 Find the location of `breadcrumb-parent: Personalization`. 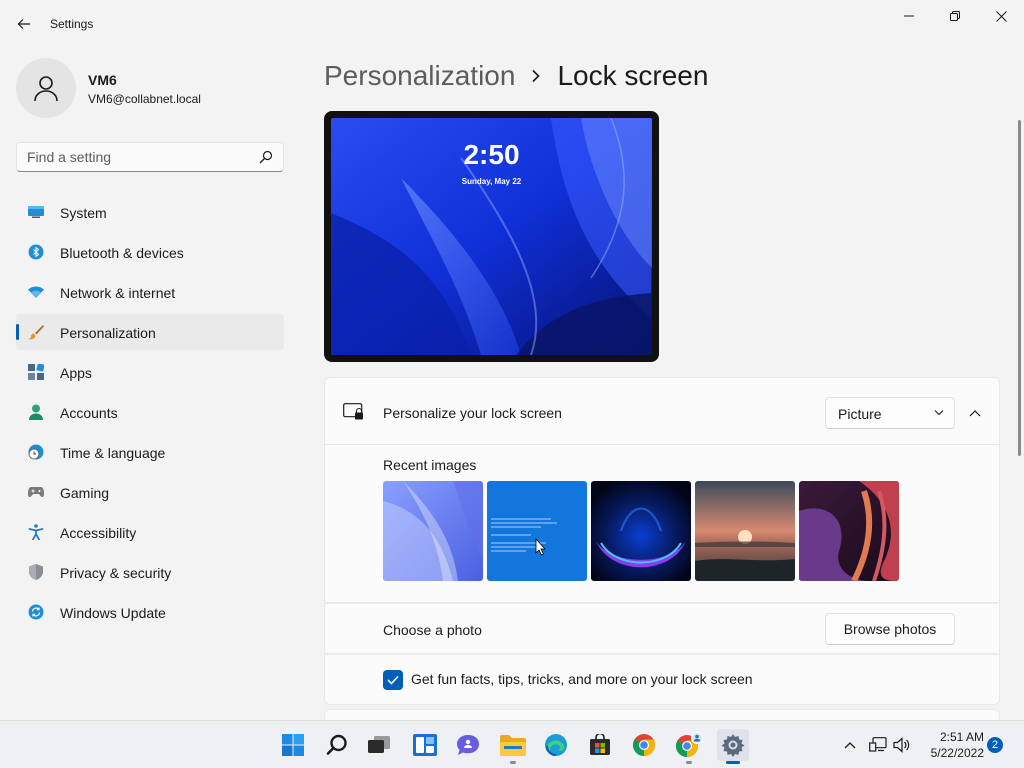

breadcrumb-parent: Personalization is located at coordinates (419, 76).